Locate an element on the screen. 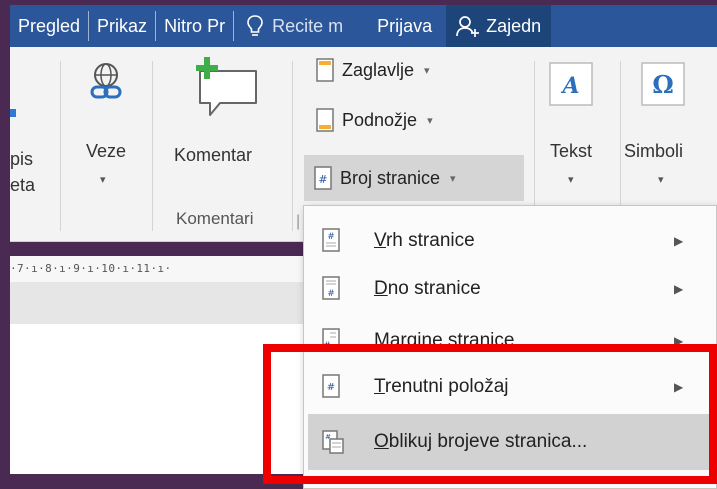 This screenshot has height=489, width=717. group-label-fragment: | is located at coordinates (298, 221).